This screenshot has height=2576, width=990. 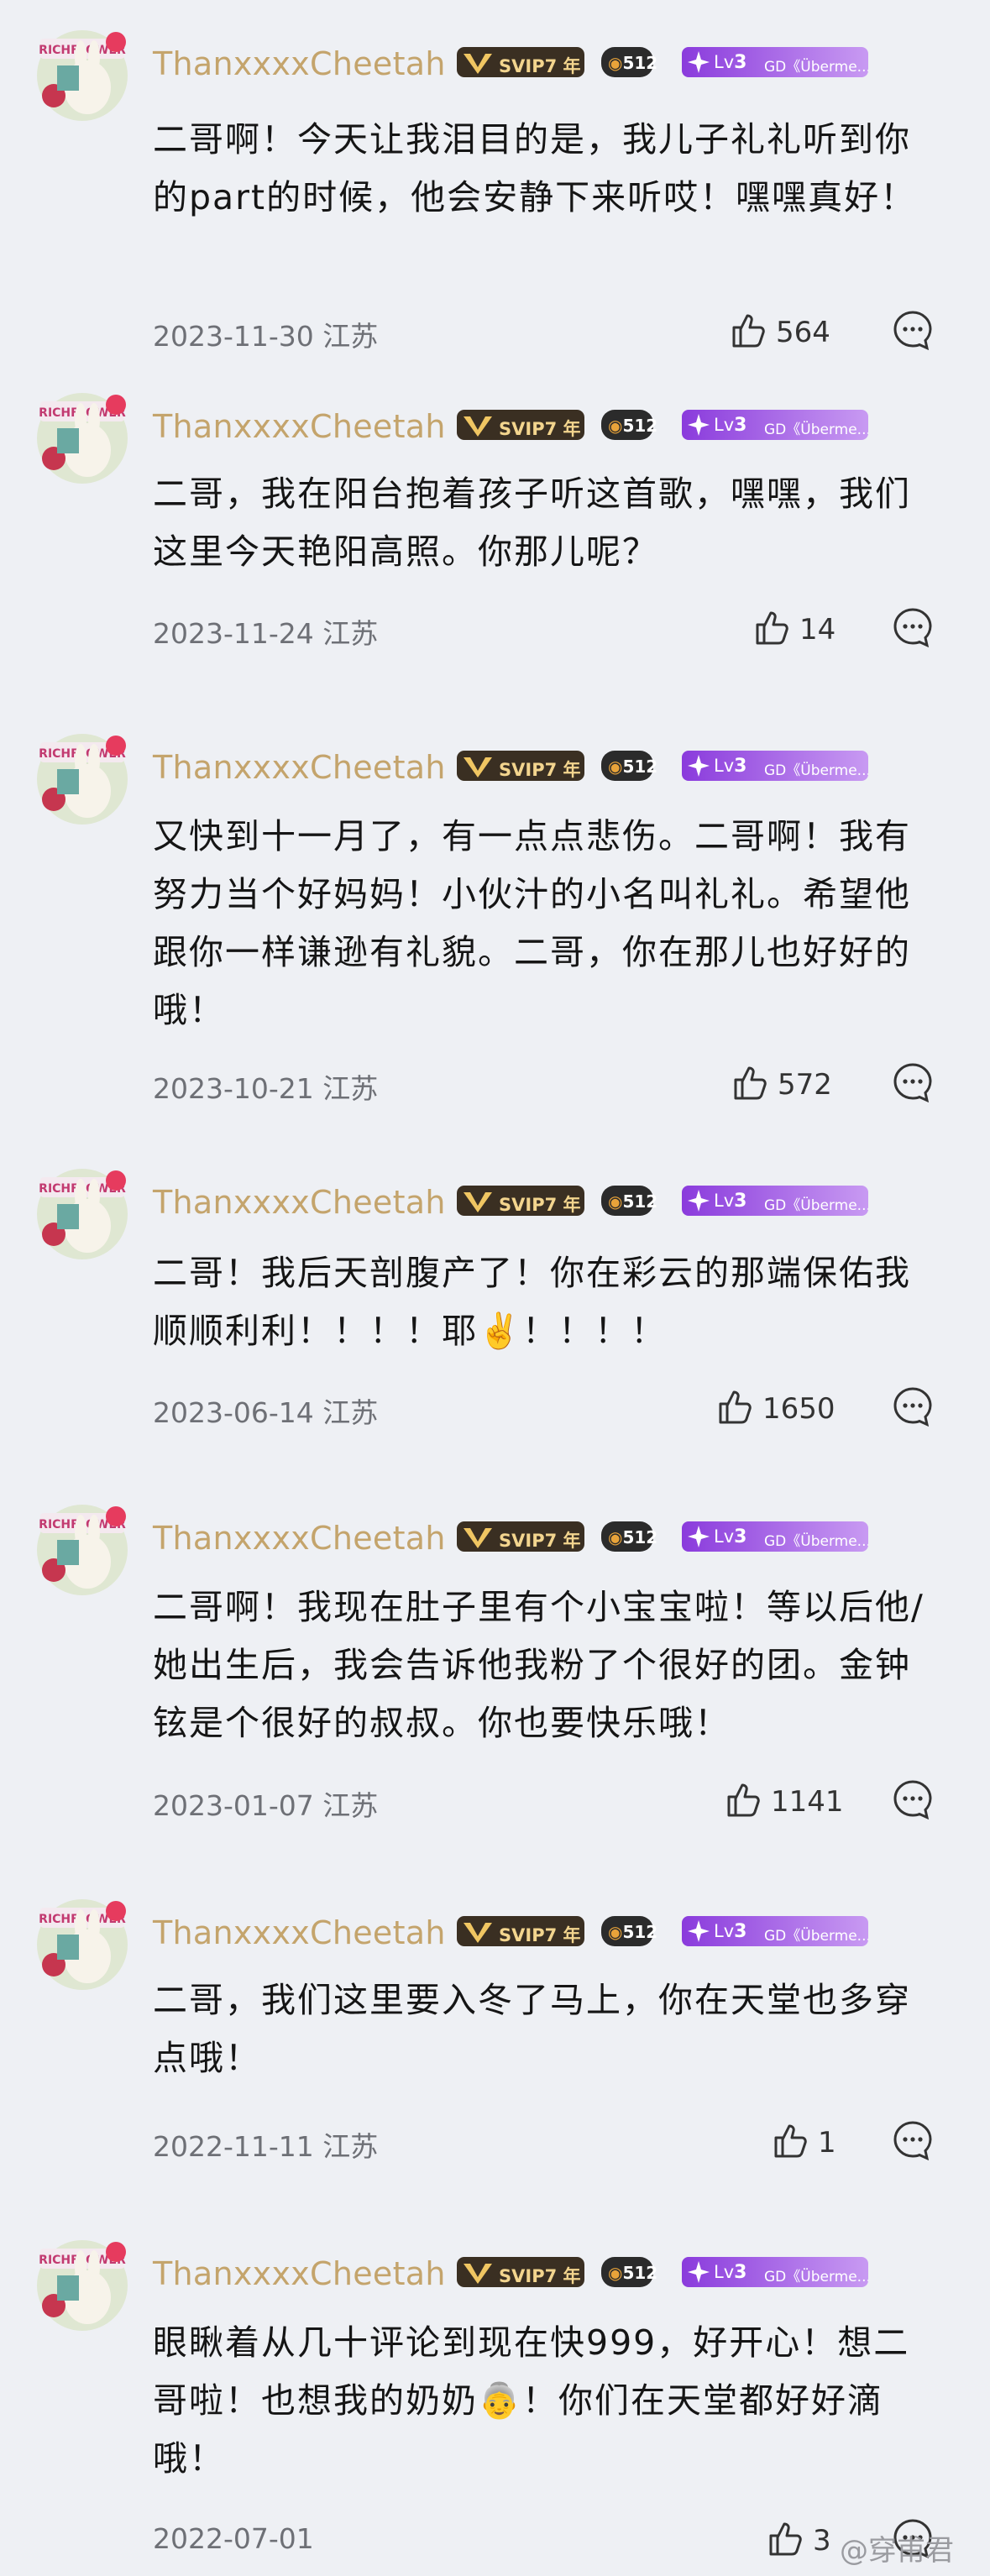 I want to click on comment-text: 二哥，我们这里要入冬了马上，你在天堂也多穿点哦！, so click(x=532, y=2029).